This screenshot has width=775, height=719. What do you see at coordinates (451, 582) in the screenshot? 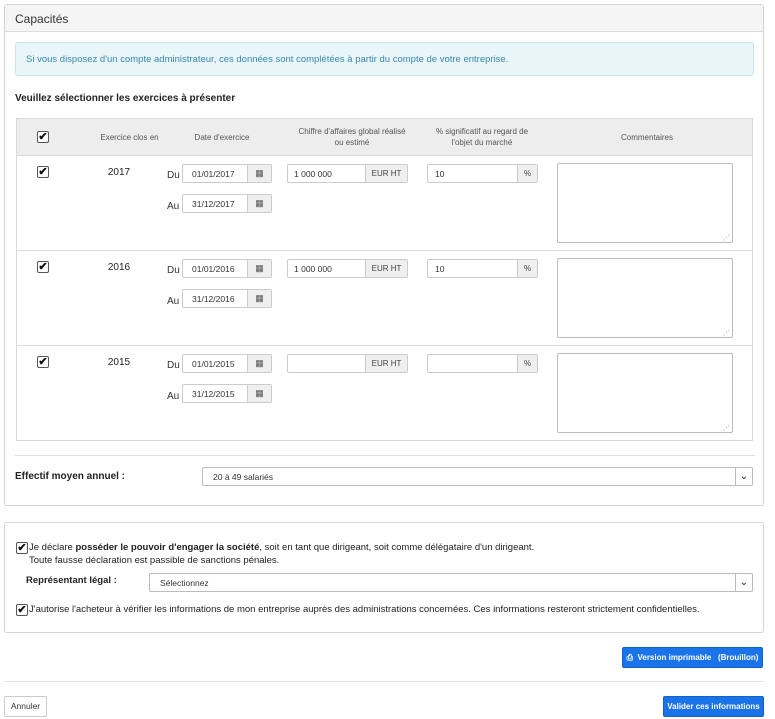
I see `representant-select: Sélectionnez ⌄` at bounding box center [451, 582].